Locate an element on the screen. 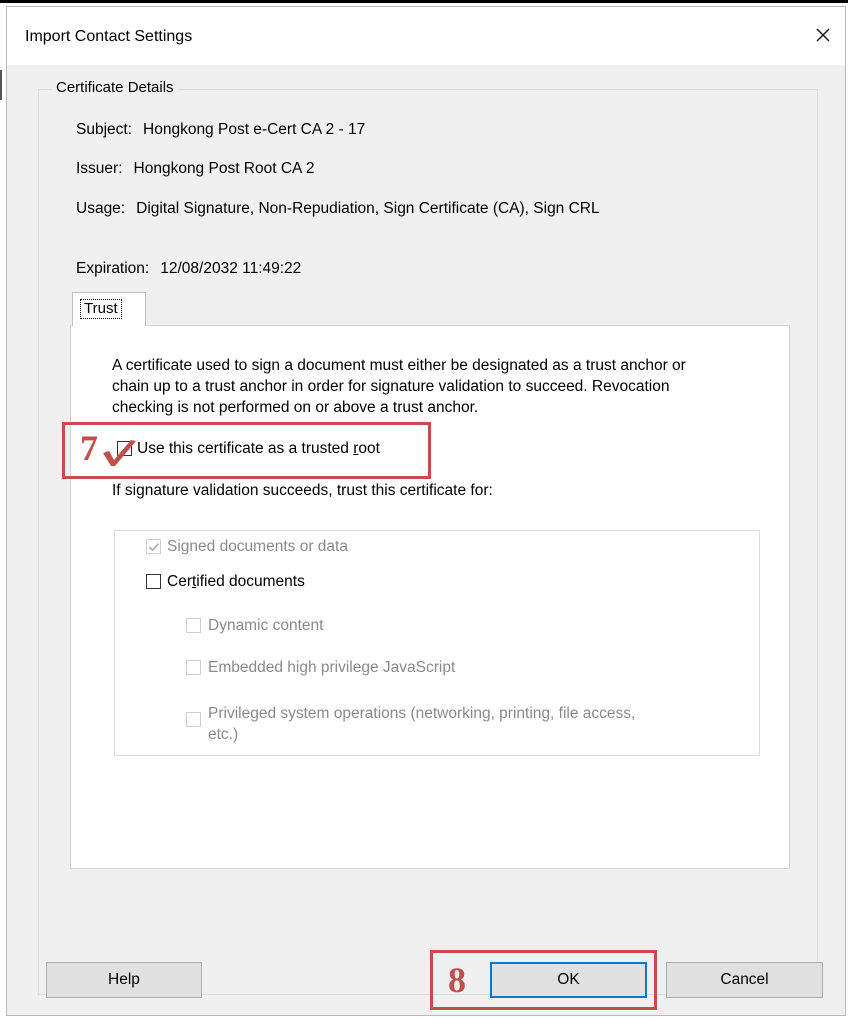 The height and width of the screenshot is (1019, 848). certificate-details-legend: Certificate Details is located at coordinates (115, 87).